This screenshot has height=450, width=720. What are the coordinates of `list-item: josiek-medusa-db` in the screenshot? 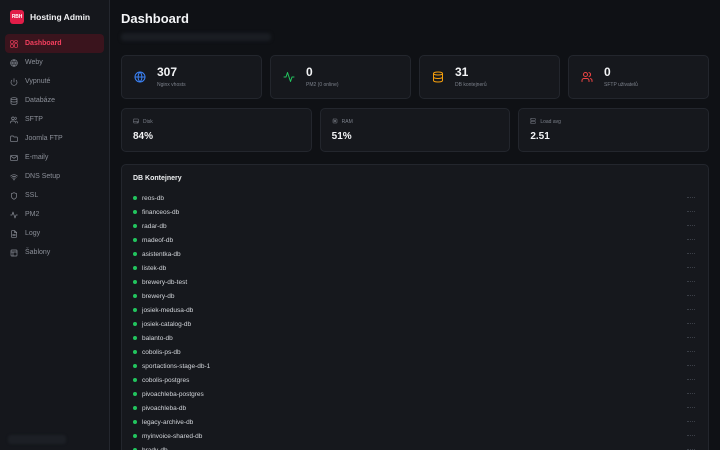 It's located at (415, 310).